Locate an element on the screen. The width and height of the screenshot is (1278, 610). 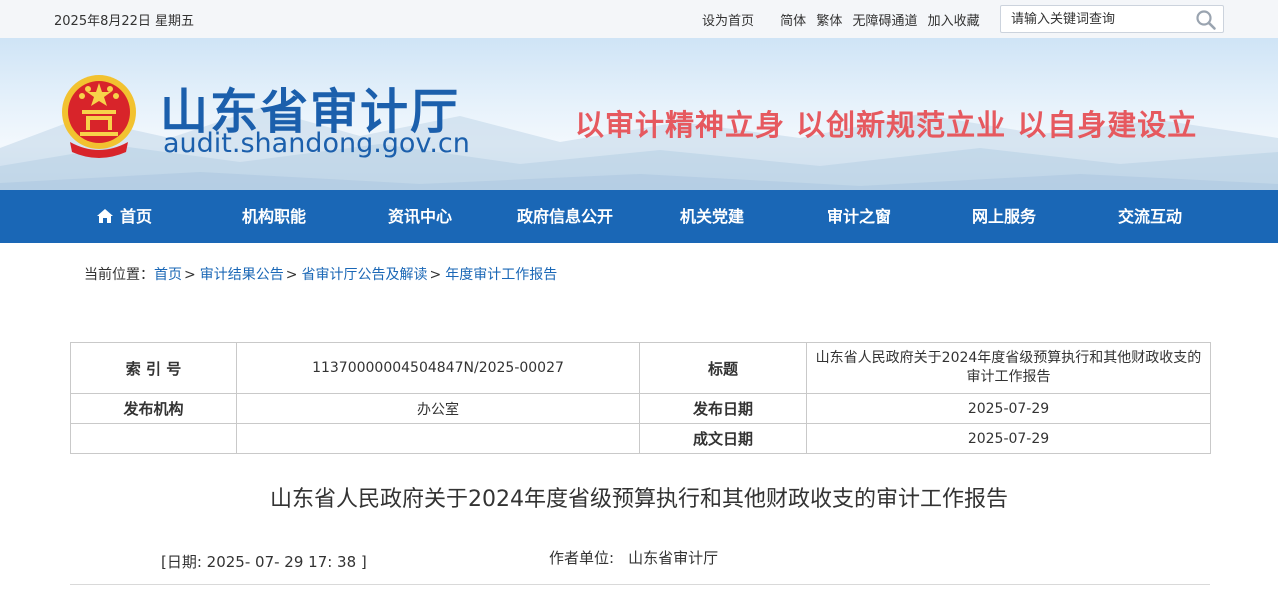
article-date: [日期: 2025- 07- 29 17: 38 ] is located at coordinates (264, 562).